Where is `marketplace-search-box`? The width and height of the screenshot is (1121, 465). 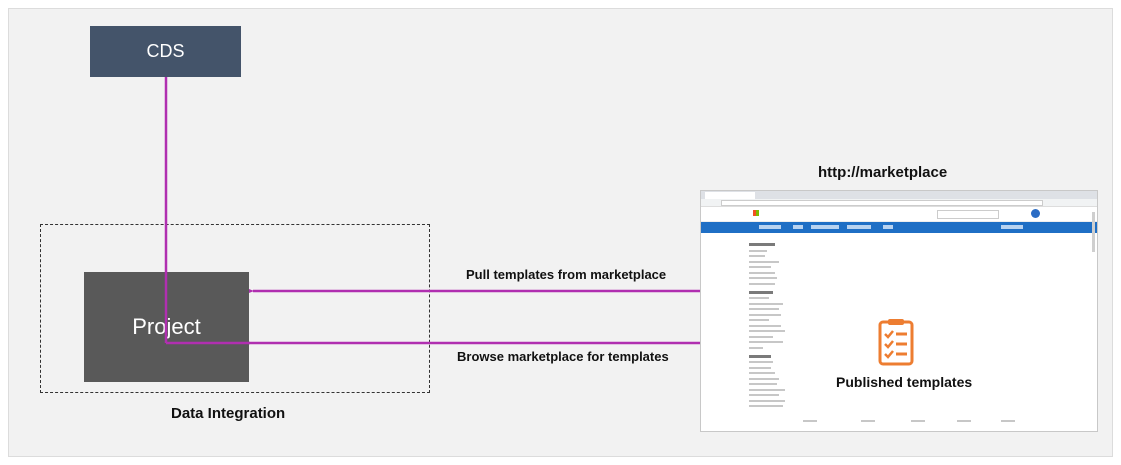 marketplace-search-box is located at coordinates (968, 214).